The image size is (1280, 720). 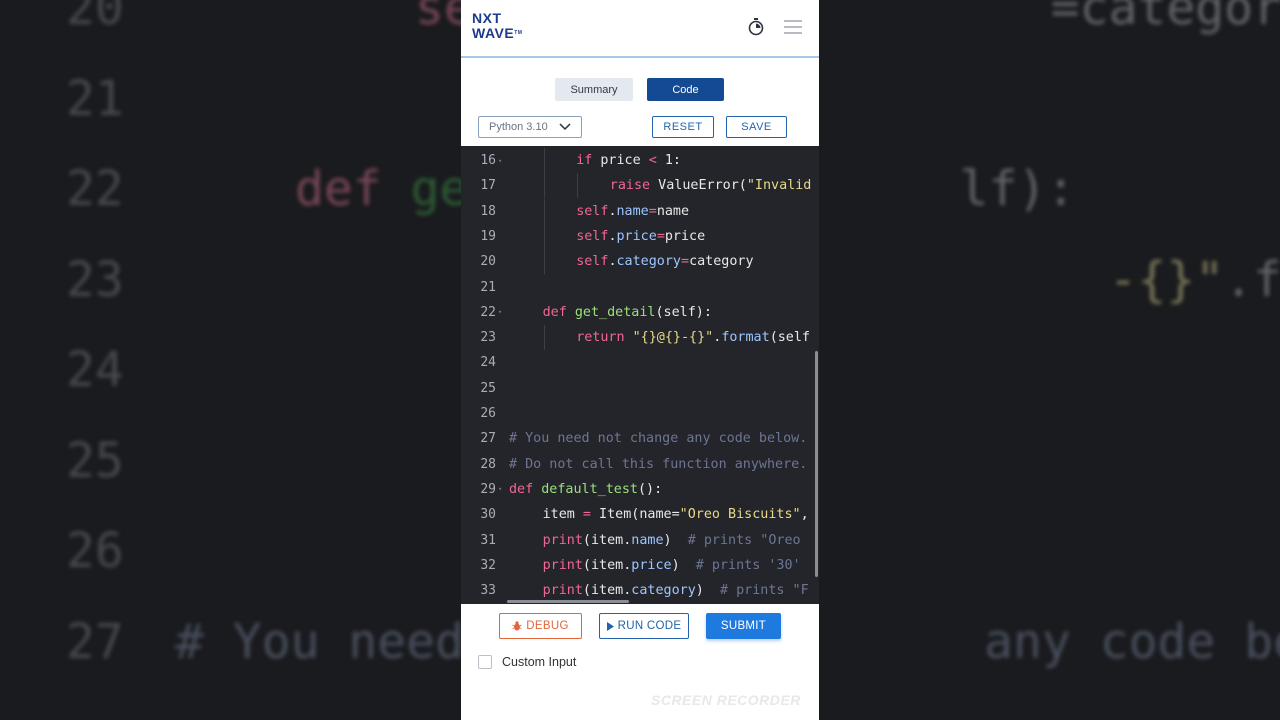 What do you see at coordinates (663, 591) in the screenshot?
I see `code-token: category` at bounding box center [663, 591].